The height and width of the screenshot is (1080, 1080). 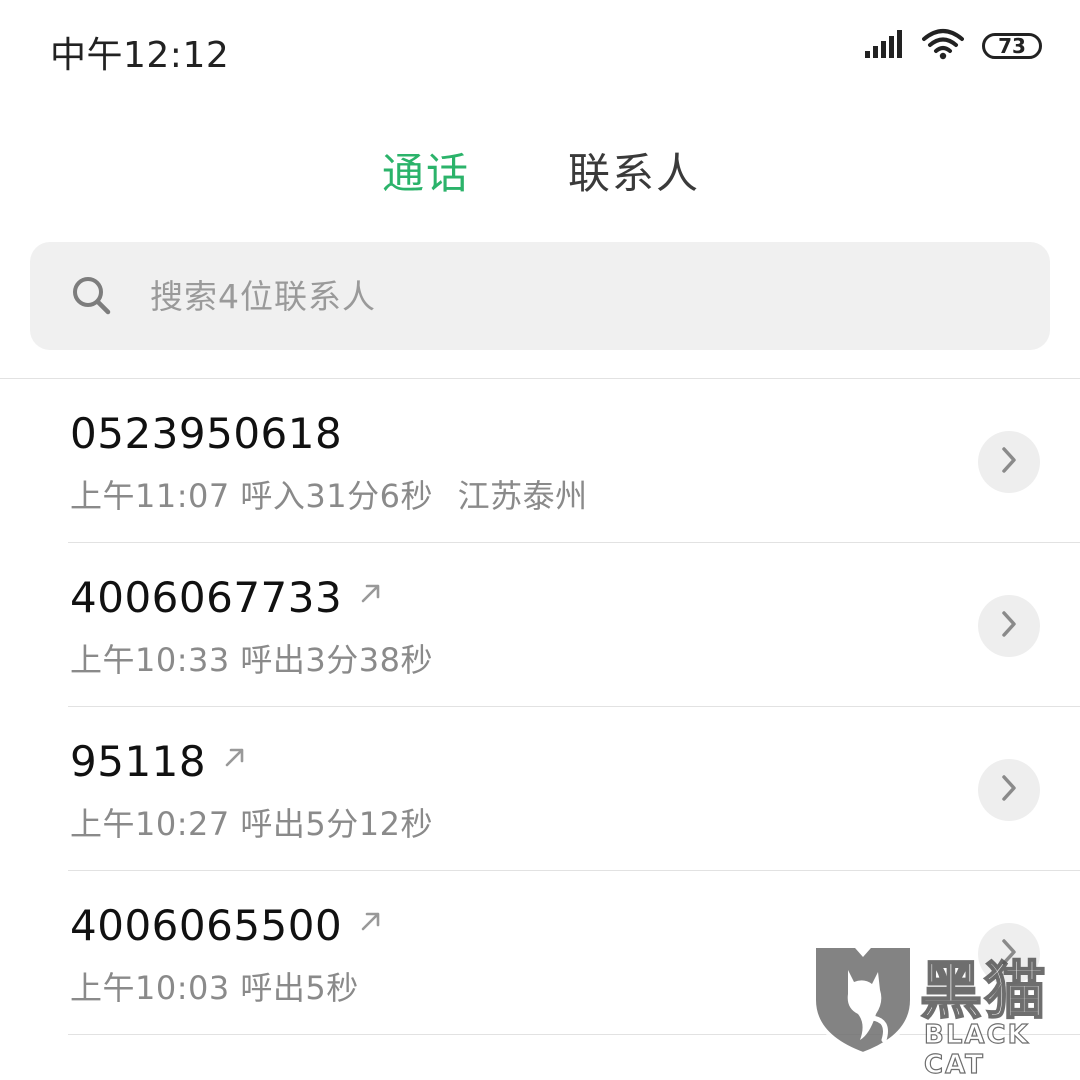 I want to click on call-time: 上午10:27, so click(x=150, y=824).